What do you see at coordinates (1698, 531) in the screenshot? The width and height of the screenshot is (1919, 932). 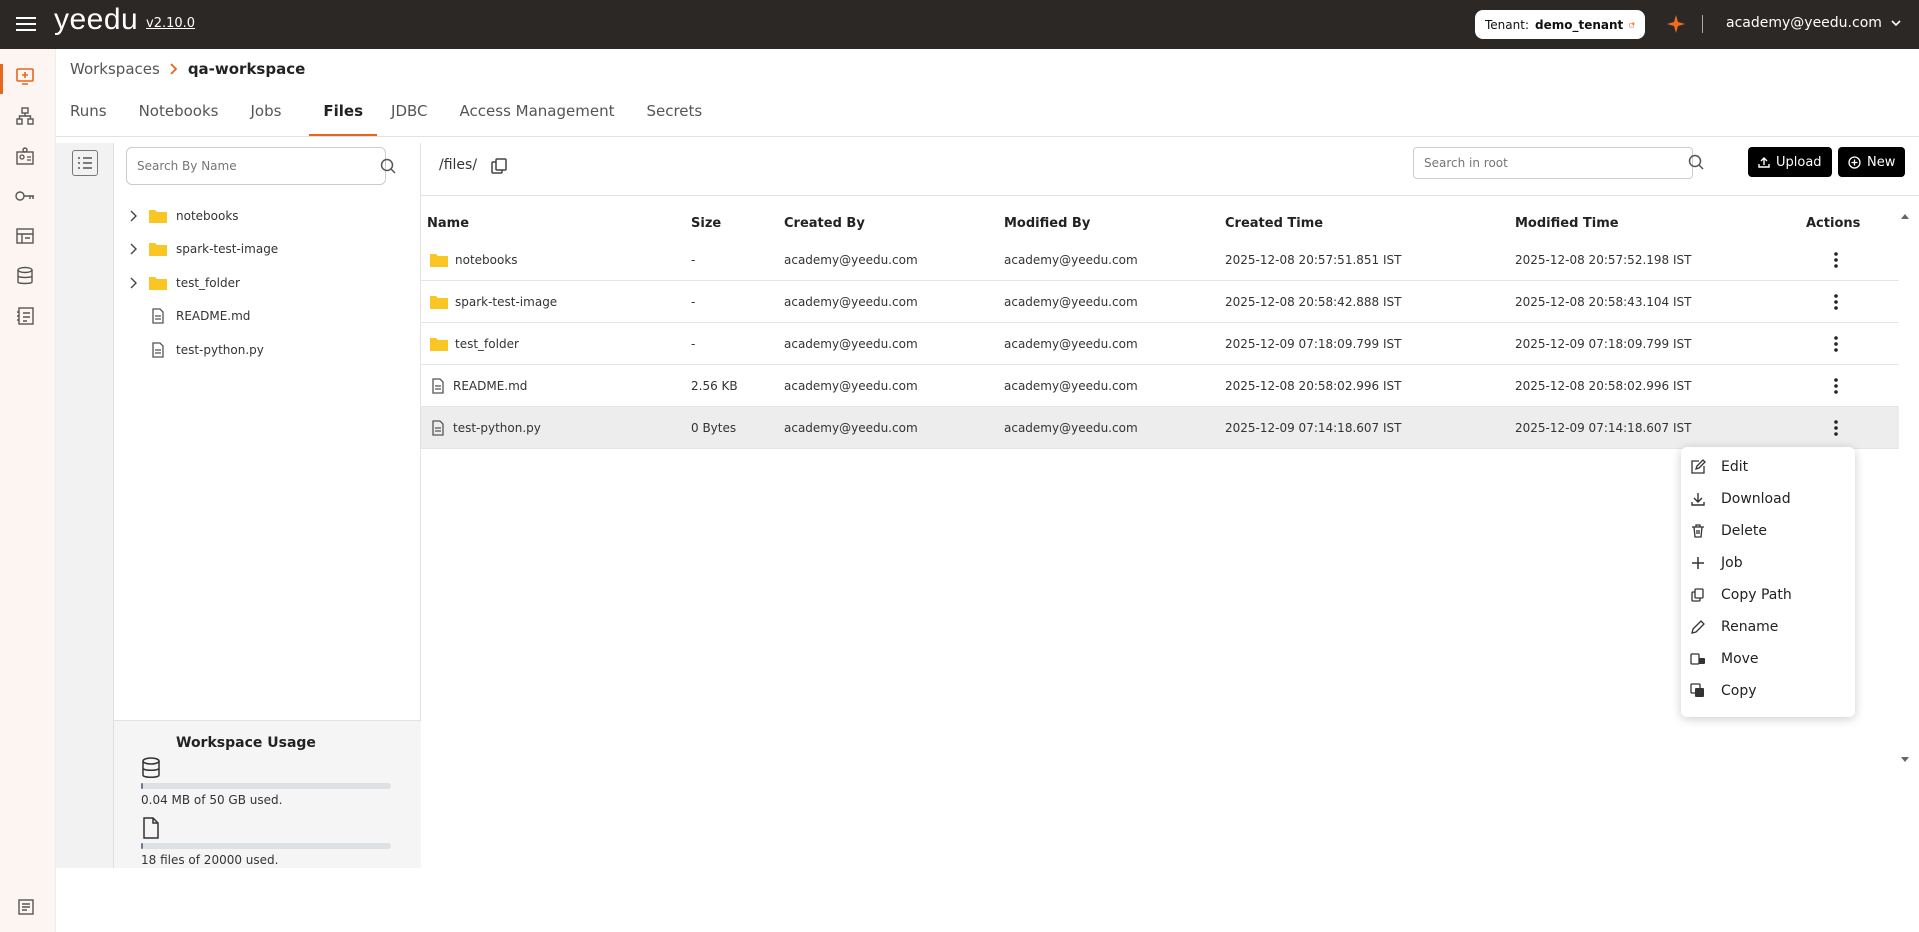 I see `trash-icon` at bounding box center [1698, 531].